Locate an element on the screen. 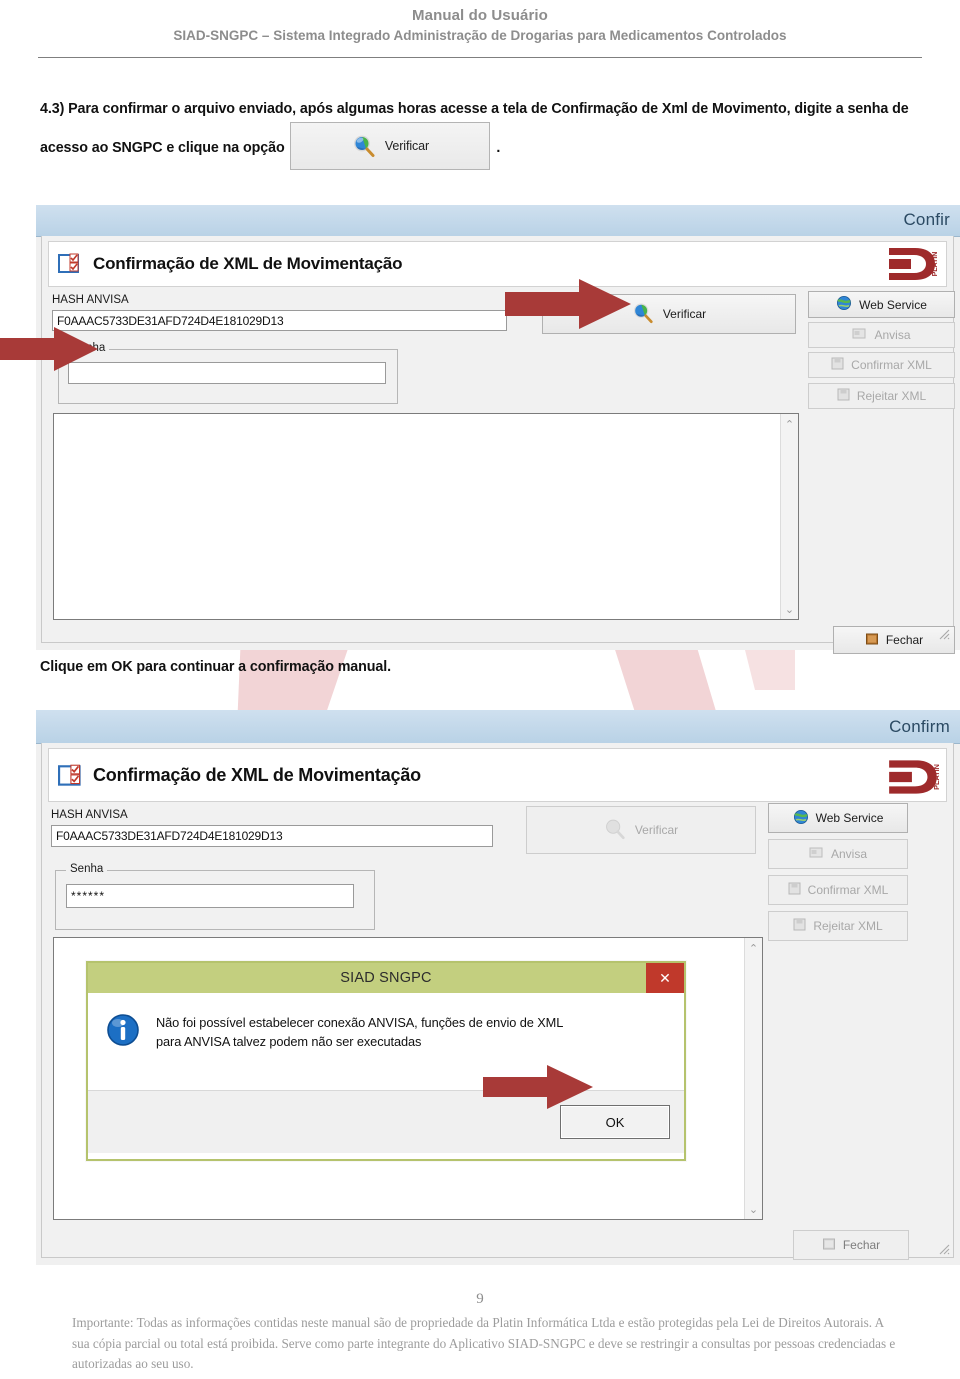  dialog-title: SIAD SNGPC is located at coordinates (386, 978).